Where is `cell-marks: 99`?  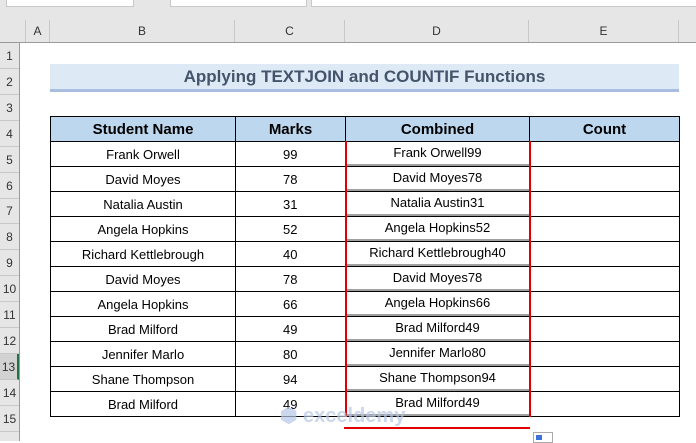 cell-marks: 99 is located at coordinates (290, 154).